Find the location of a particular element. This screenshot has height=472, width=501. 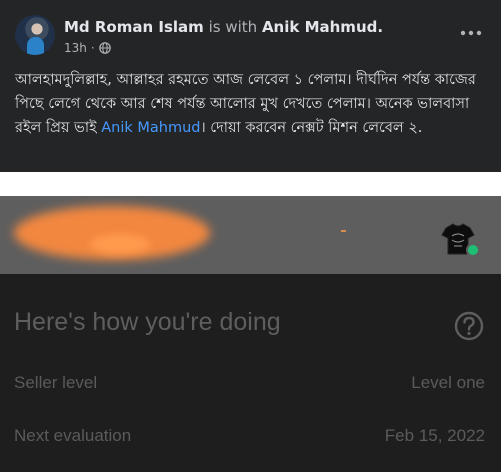

post-time: 13h is located at coordinates (75, 48).